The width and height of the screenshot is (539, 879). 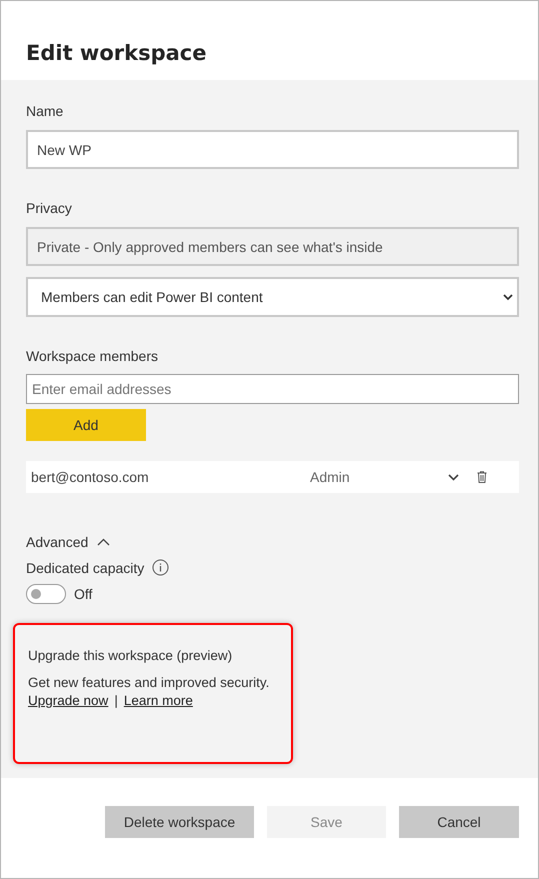 What do you see at coordinates (272, 149) in the screenshot?
I see `name-field: New WP` at bounding box center [272, 149].